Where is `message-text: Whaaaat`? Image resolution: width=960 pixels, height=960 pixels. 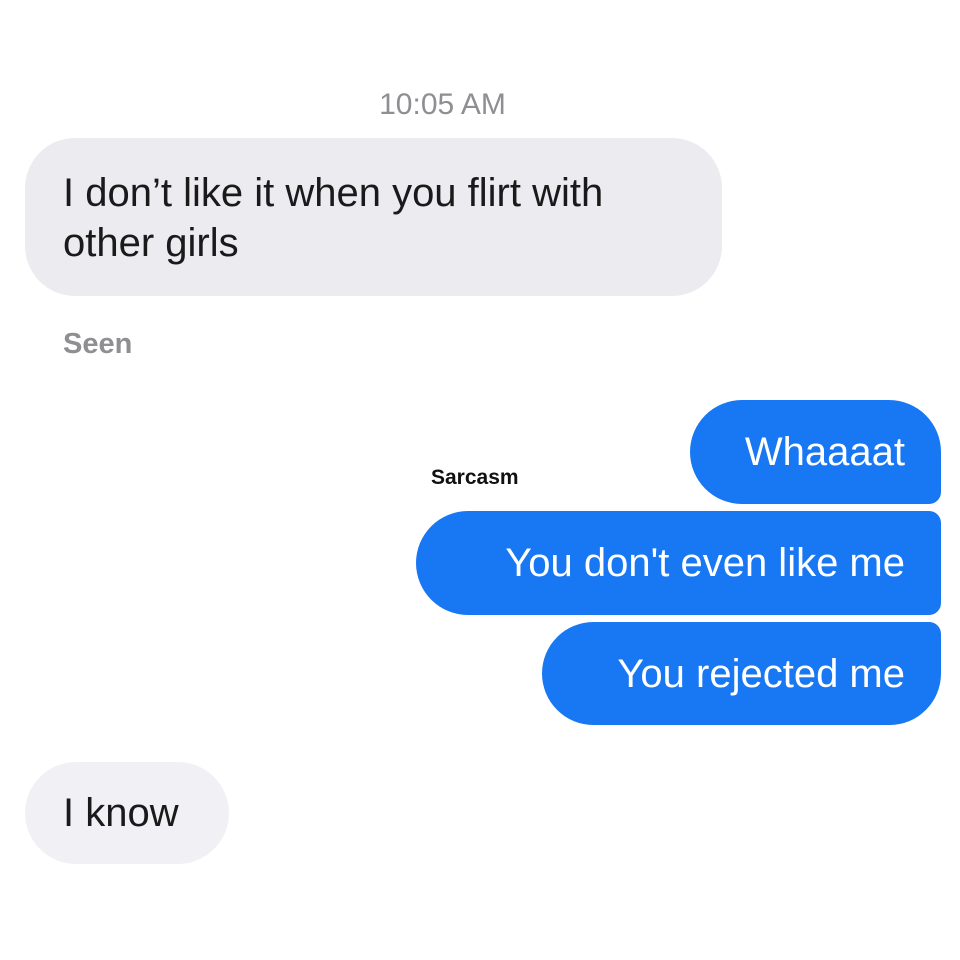 message-text: Whaaaat is located at coordinates (824, 452).